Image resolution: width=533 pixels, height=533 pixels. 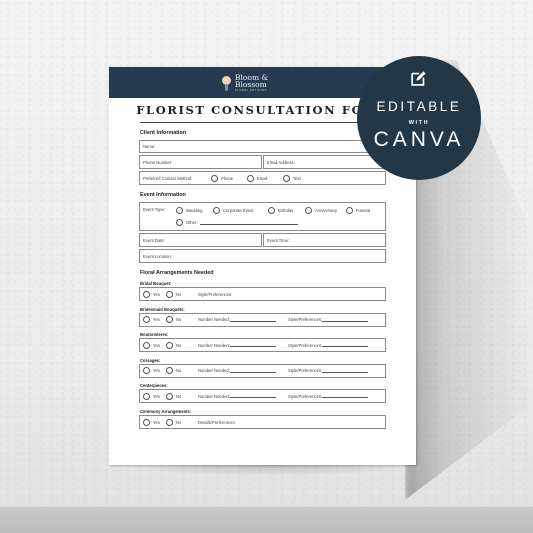 What do you see at coordinates (200, 240) in the screenshot?
I see `event-date-field: Event Date:` at bounding box center [200, 240].